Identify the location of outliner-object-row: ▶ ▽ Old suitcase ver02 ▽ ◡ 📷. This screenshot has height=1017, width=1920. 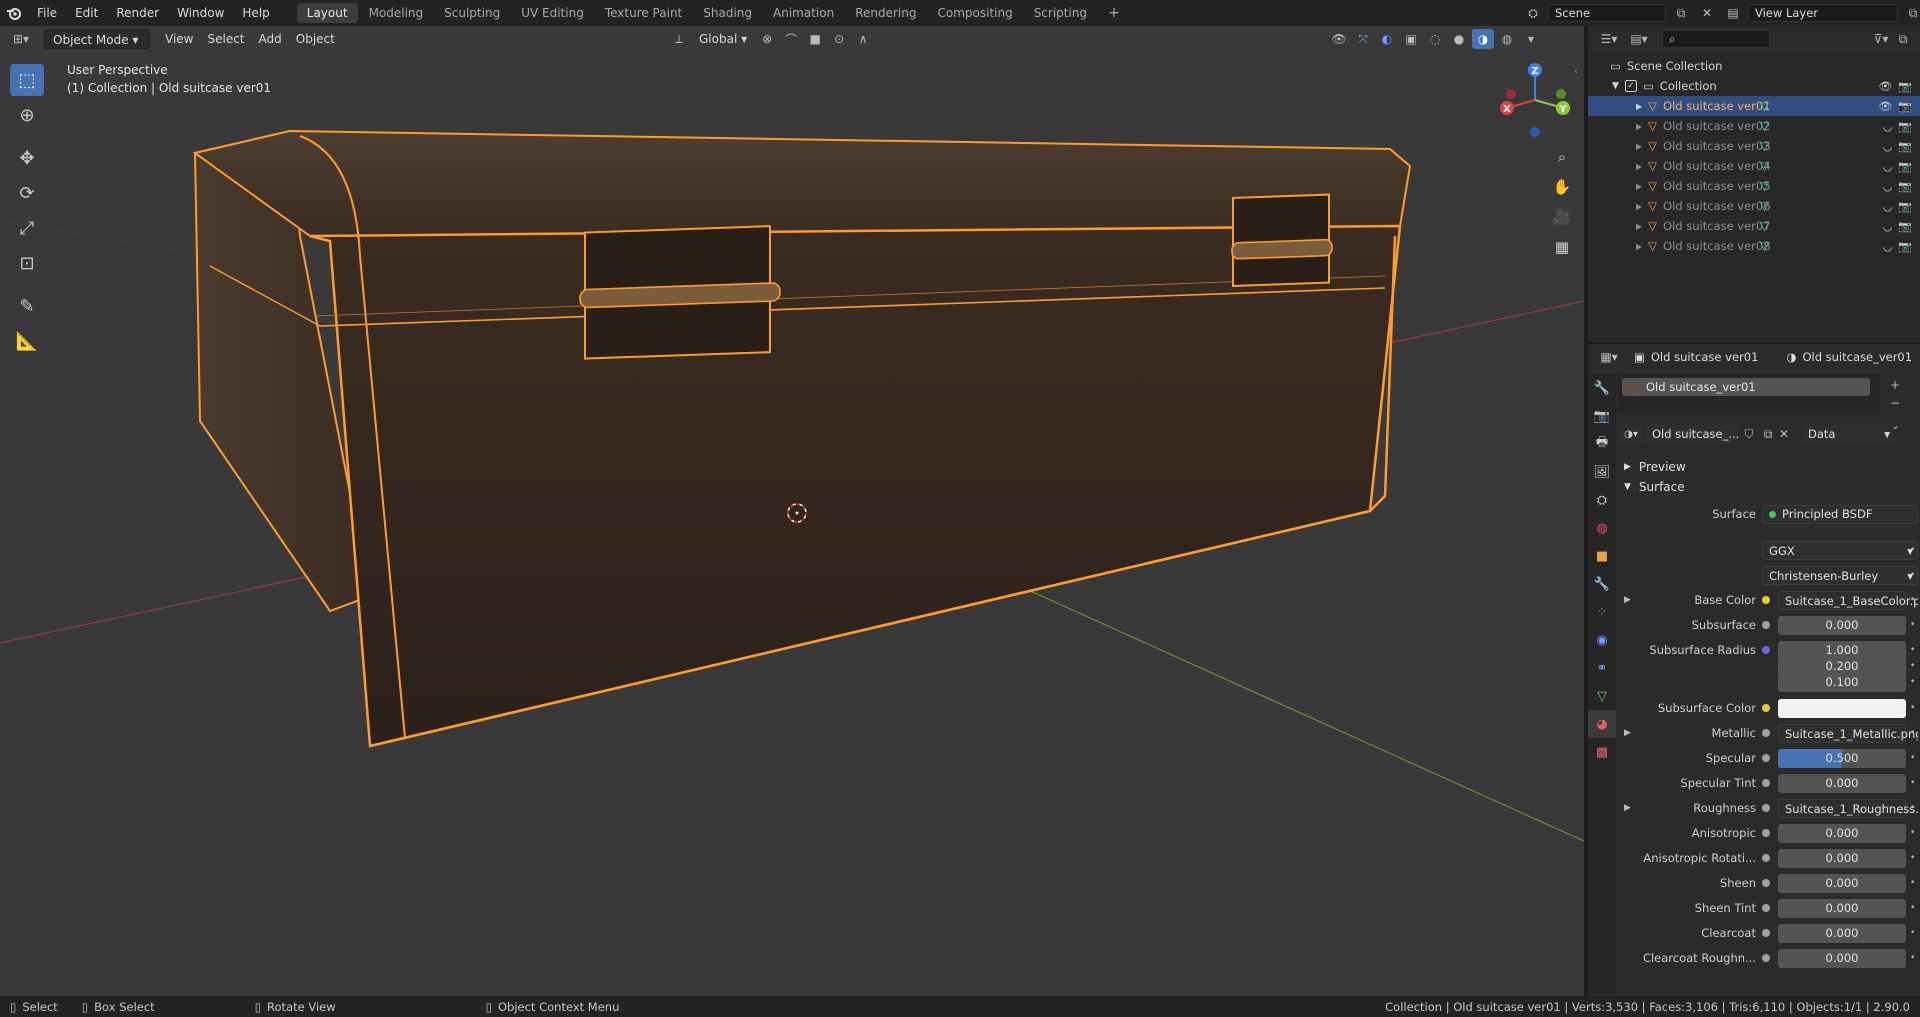
(1754, 126).